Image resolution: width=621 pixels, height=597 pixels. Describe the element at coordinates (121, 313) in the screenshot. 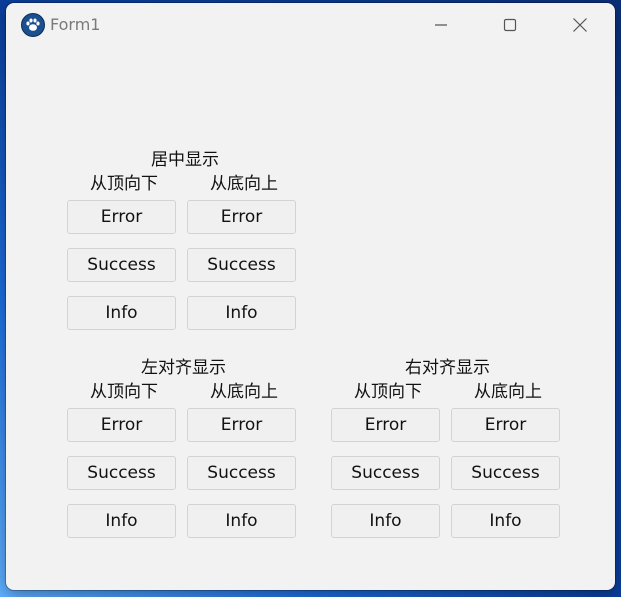

I see `center-top-down-info-button: Info` at that location.